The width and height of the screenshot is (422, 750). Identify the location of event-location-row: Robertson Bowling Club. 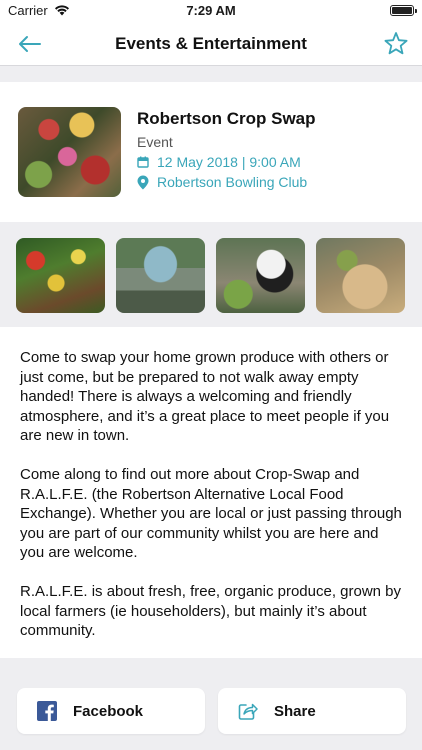
(222, 182).